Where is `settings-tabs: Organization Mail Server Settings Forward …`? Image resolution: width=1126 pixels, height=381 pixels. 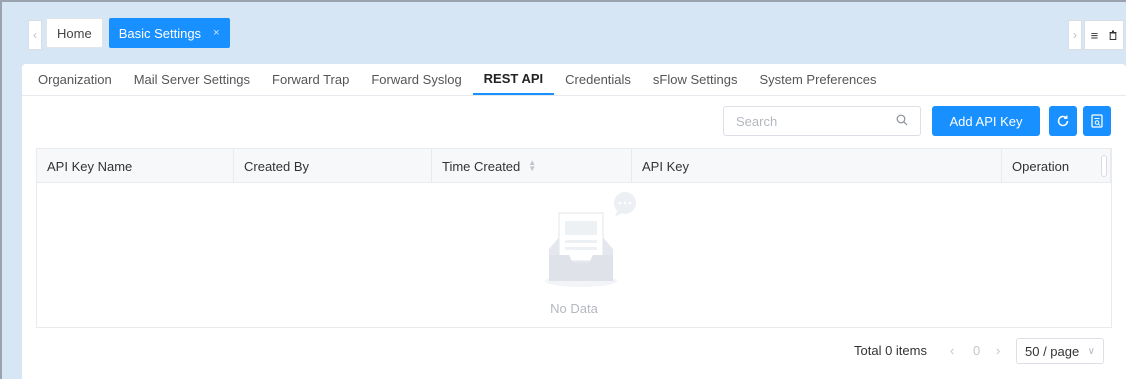
settings-tabs: Organization Mail Server Settings Forward … is located at coordinates (574, 80).